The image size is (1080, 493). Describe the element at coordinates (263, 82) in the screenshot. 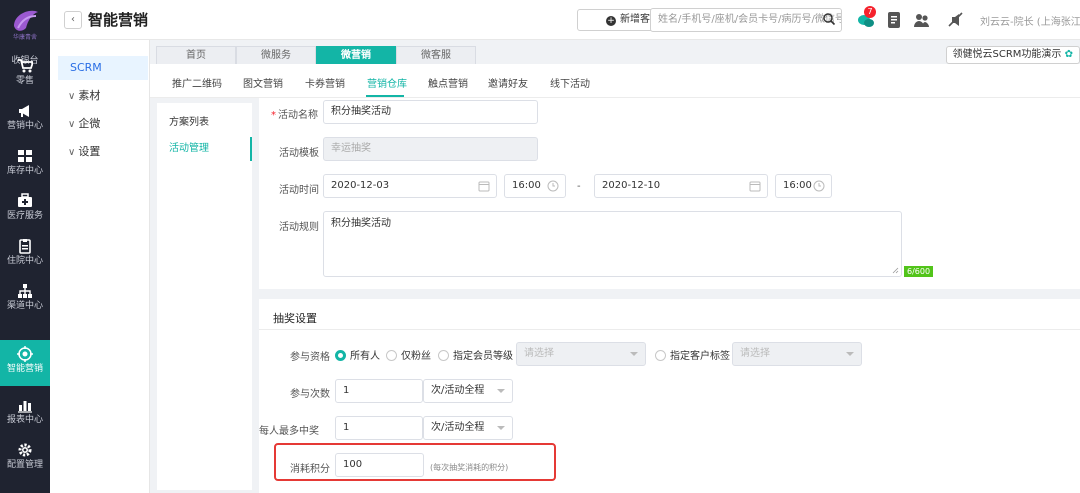

I see `subtab-article: 图文营销` at that location.